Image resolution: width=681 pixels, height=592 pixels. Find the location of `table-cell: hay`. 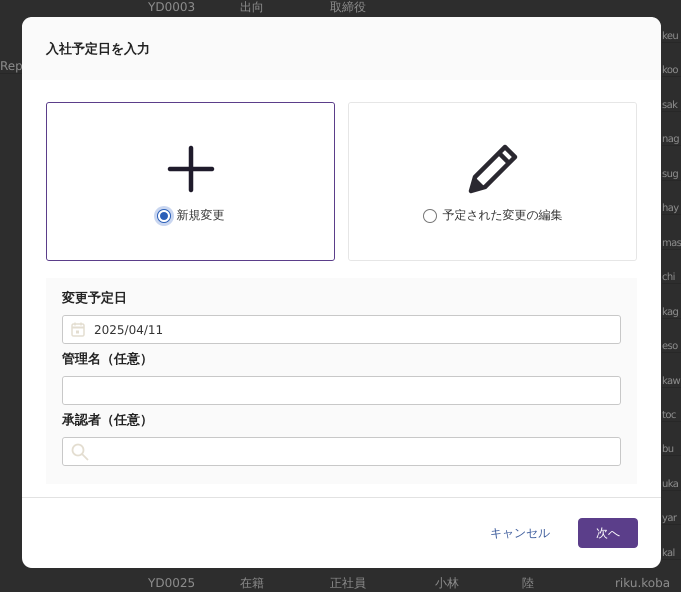

table-cell: hay is located at coordinates (670, 208).